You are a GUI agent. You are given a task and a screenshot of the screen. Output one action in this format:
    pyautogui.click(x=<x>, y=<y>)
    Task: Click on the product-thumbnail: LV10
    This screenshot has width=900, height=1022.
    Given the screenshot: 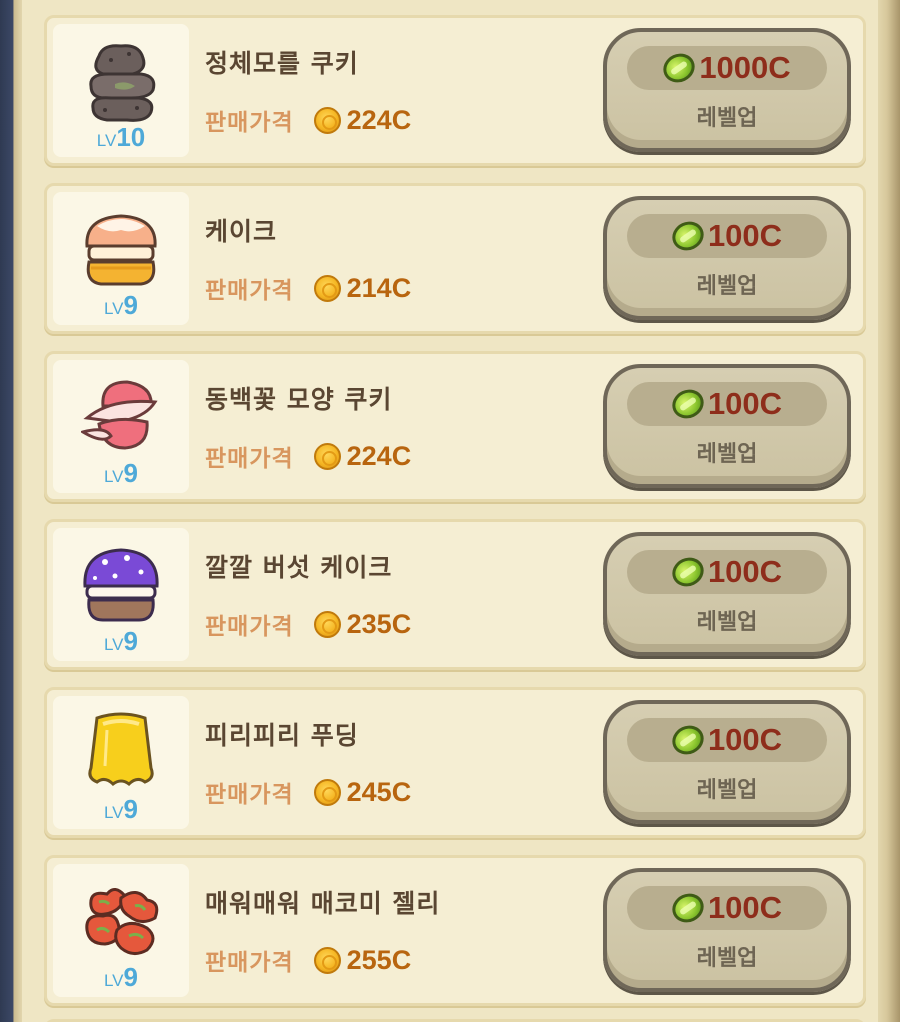 What is the action you would take?
    pyautogui.click(x=121, y=90)
    